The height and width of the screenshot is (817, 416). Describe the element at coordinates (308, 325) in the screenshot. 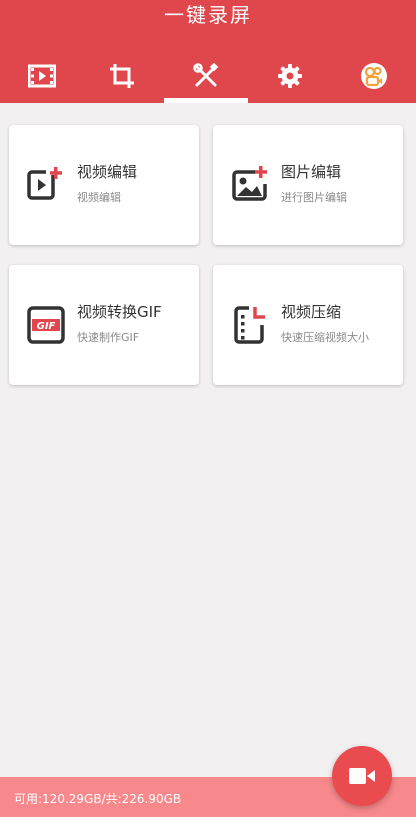

I see `card-video-compress: 视频压缩 快速压缩视频大小` at that location.